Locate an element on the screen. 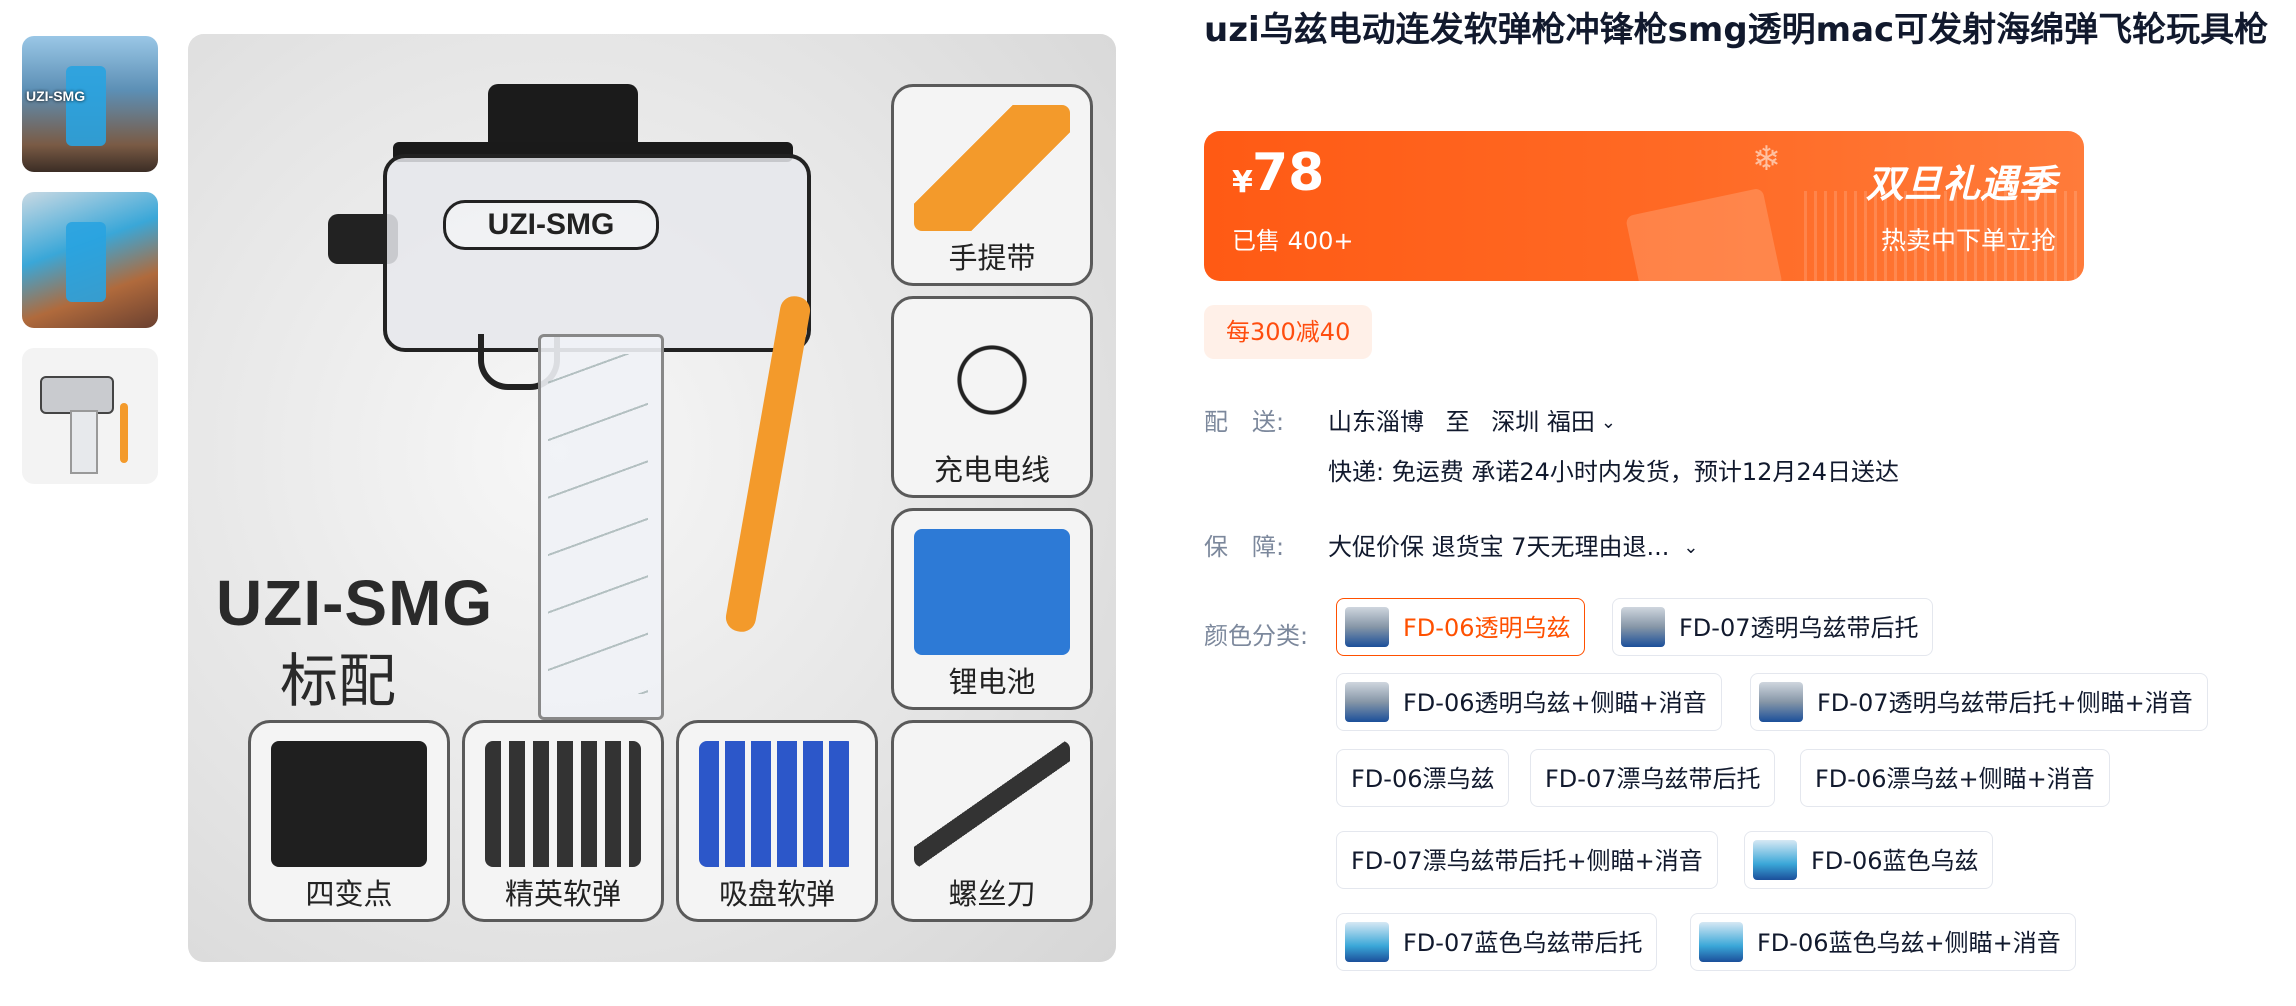 This screenshot has width=2296, height=1006. thumbnail-3-strap is located at coordinates (124, 433).